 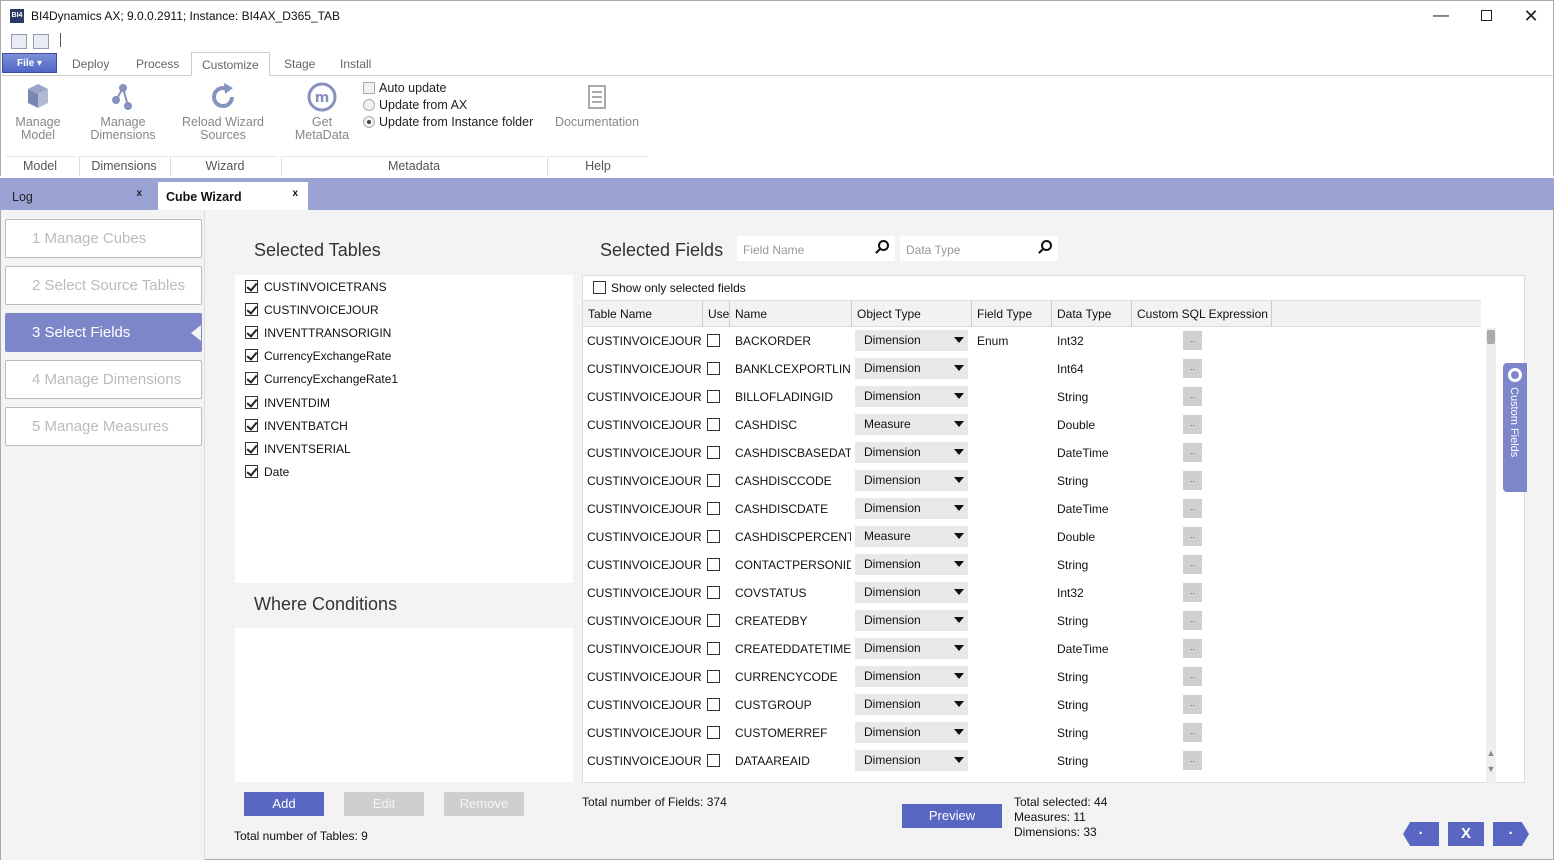 I want to click on save-as-icon, so click(x=41, y=41).